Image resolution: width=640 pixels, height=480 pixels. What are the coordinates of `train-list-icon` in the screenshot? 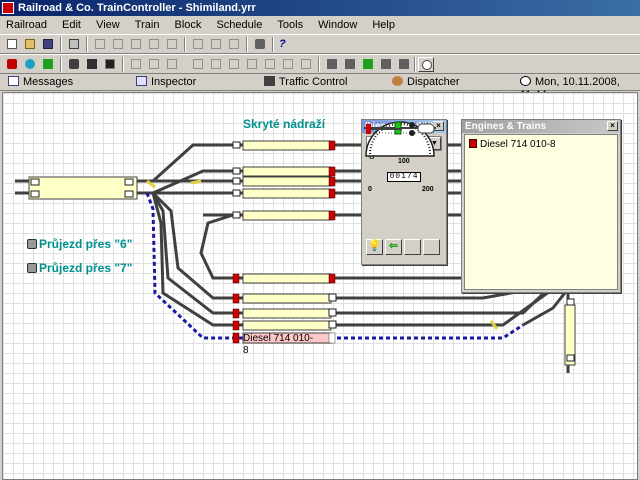 It's located at (110, 64).